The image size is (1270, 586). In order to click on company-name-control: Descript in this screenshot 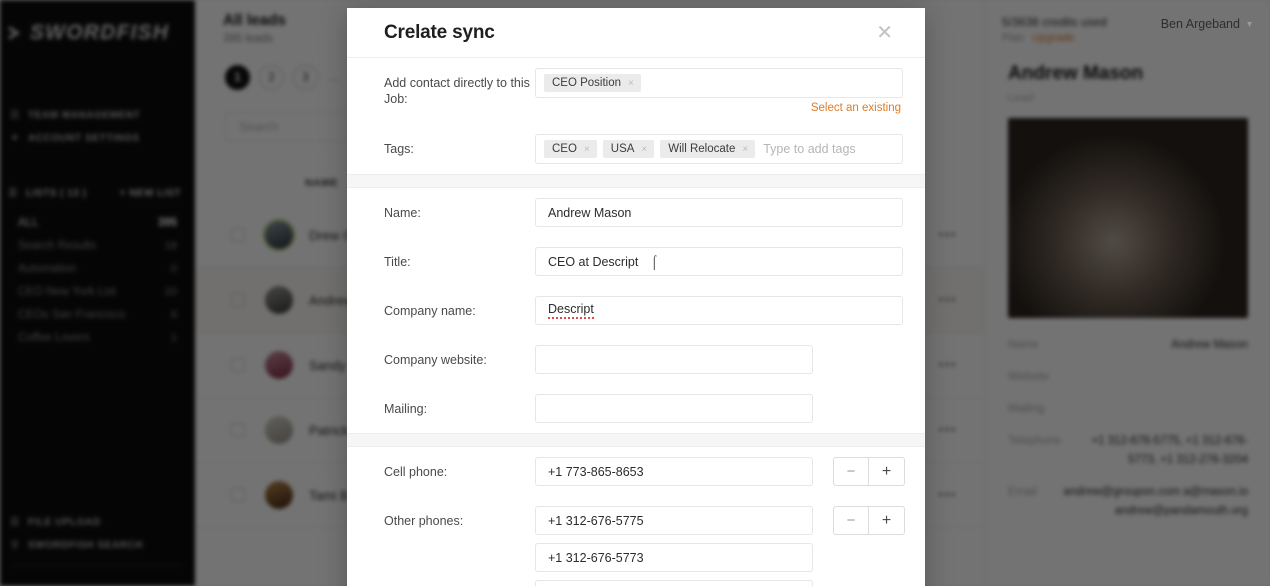, I will do `click(719, 310)`.